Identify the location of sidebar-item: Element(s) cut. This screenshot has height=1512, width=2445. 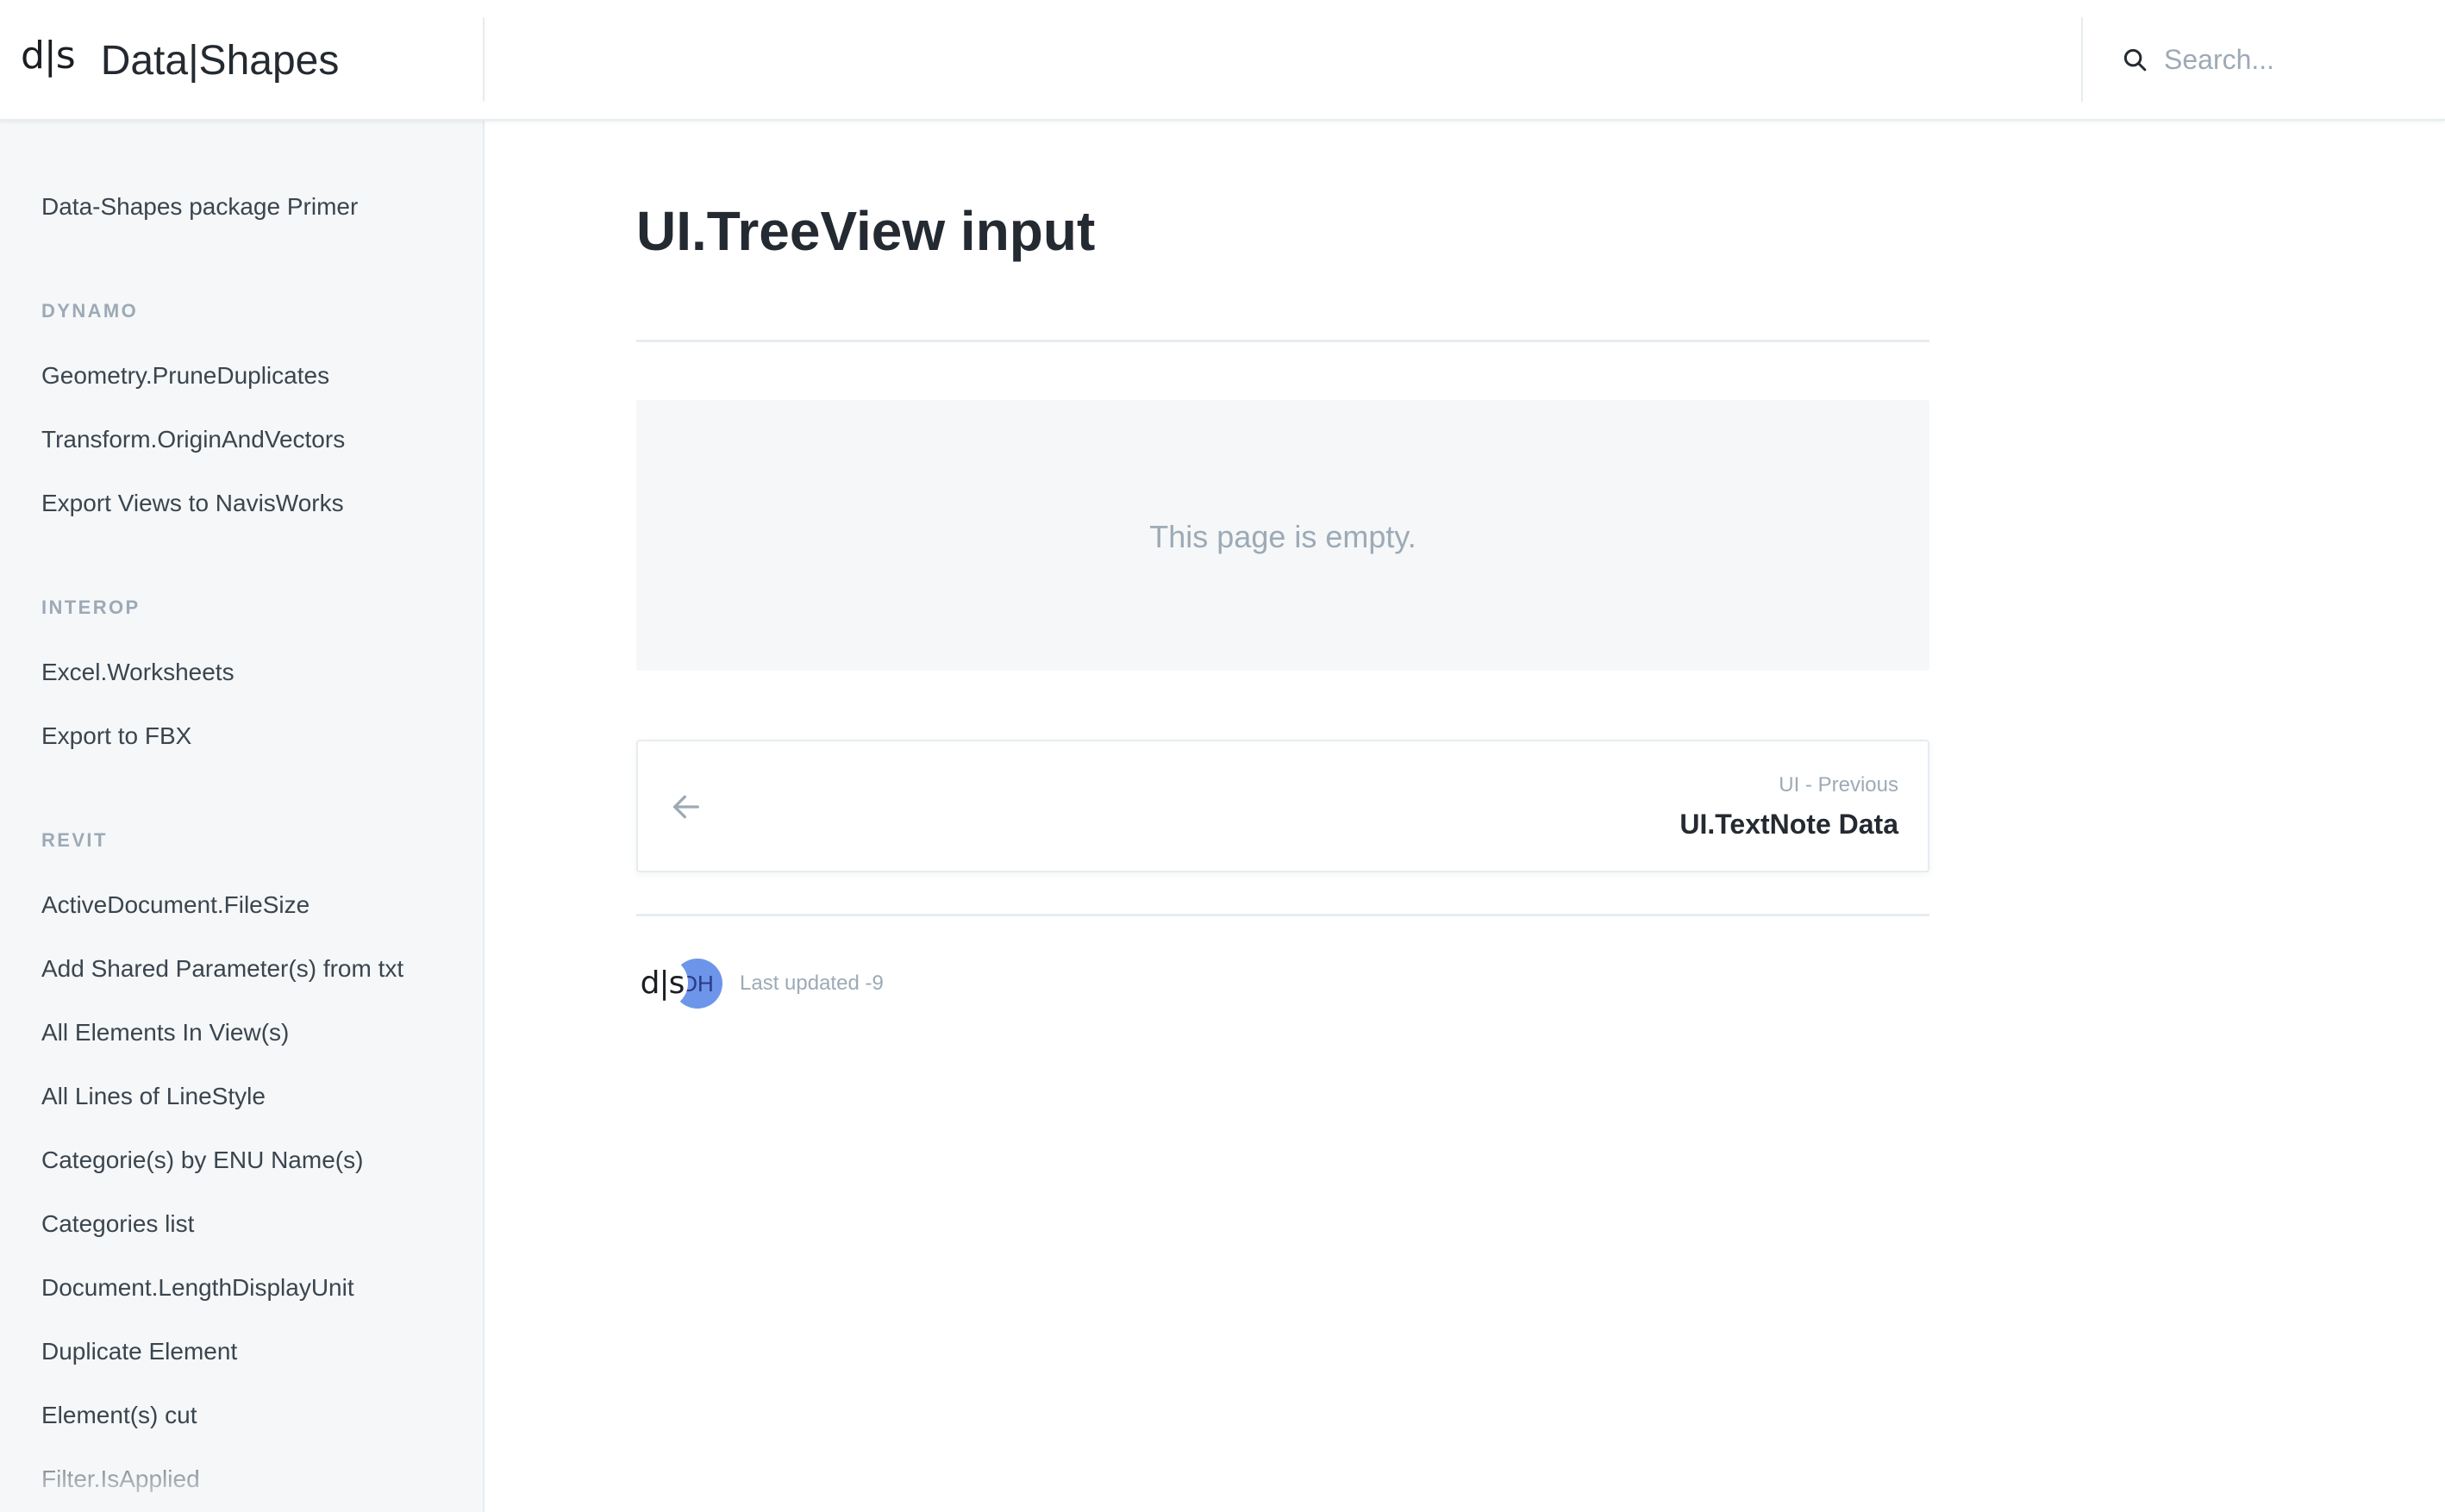
(119, 1415).